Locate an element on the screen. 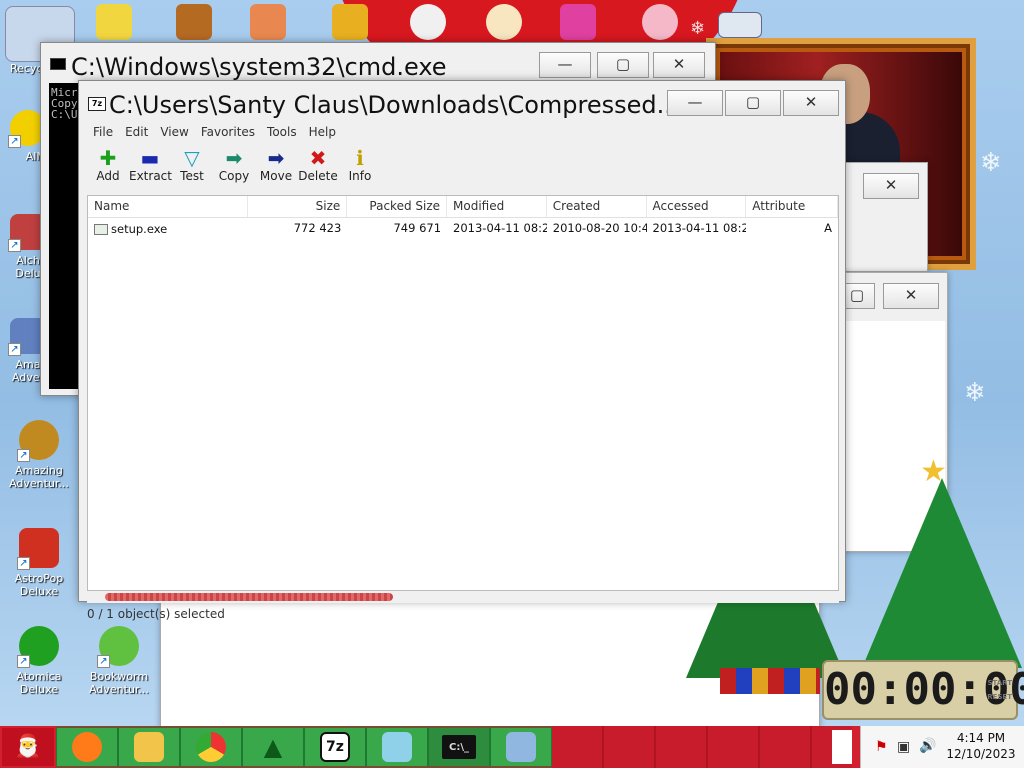 The image size is (1024, 768). taskbar-chrome is located at coordinates (211, 747).